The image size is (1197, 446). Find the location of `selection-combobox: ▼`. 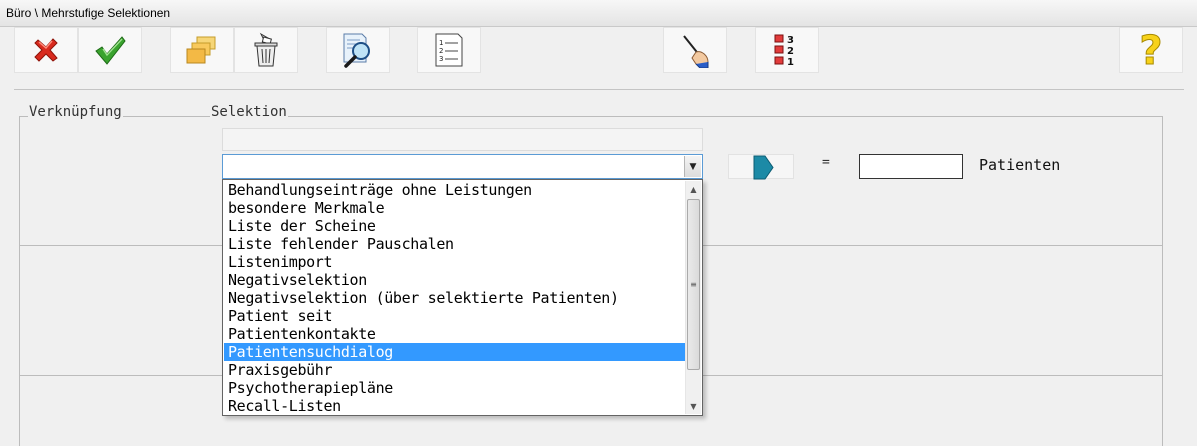

selection-combobox: ▼ is located at coordinates (462, 166).